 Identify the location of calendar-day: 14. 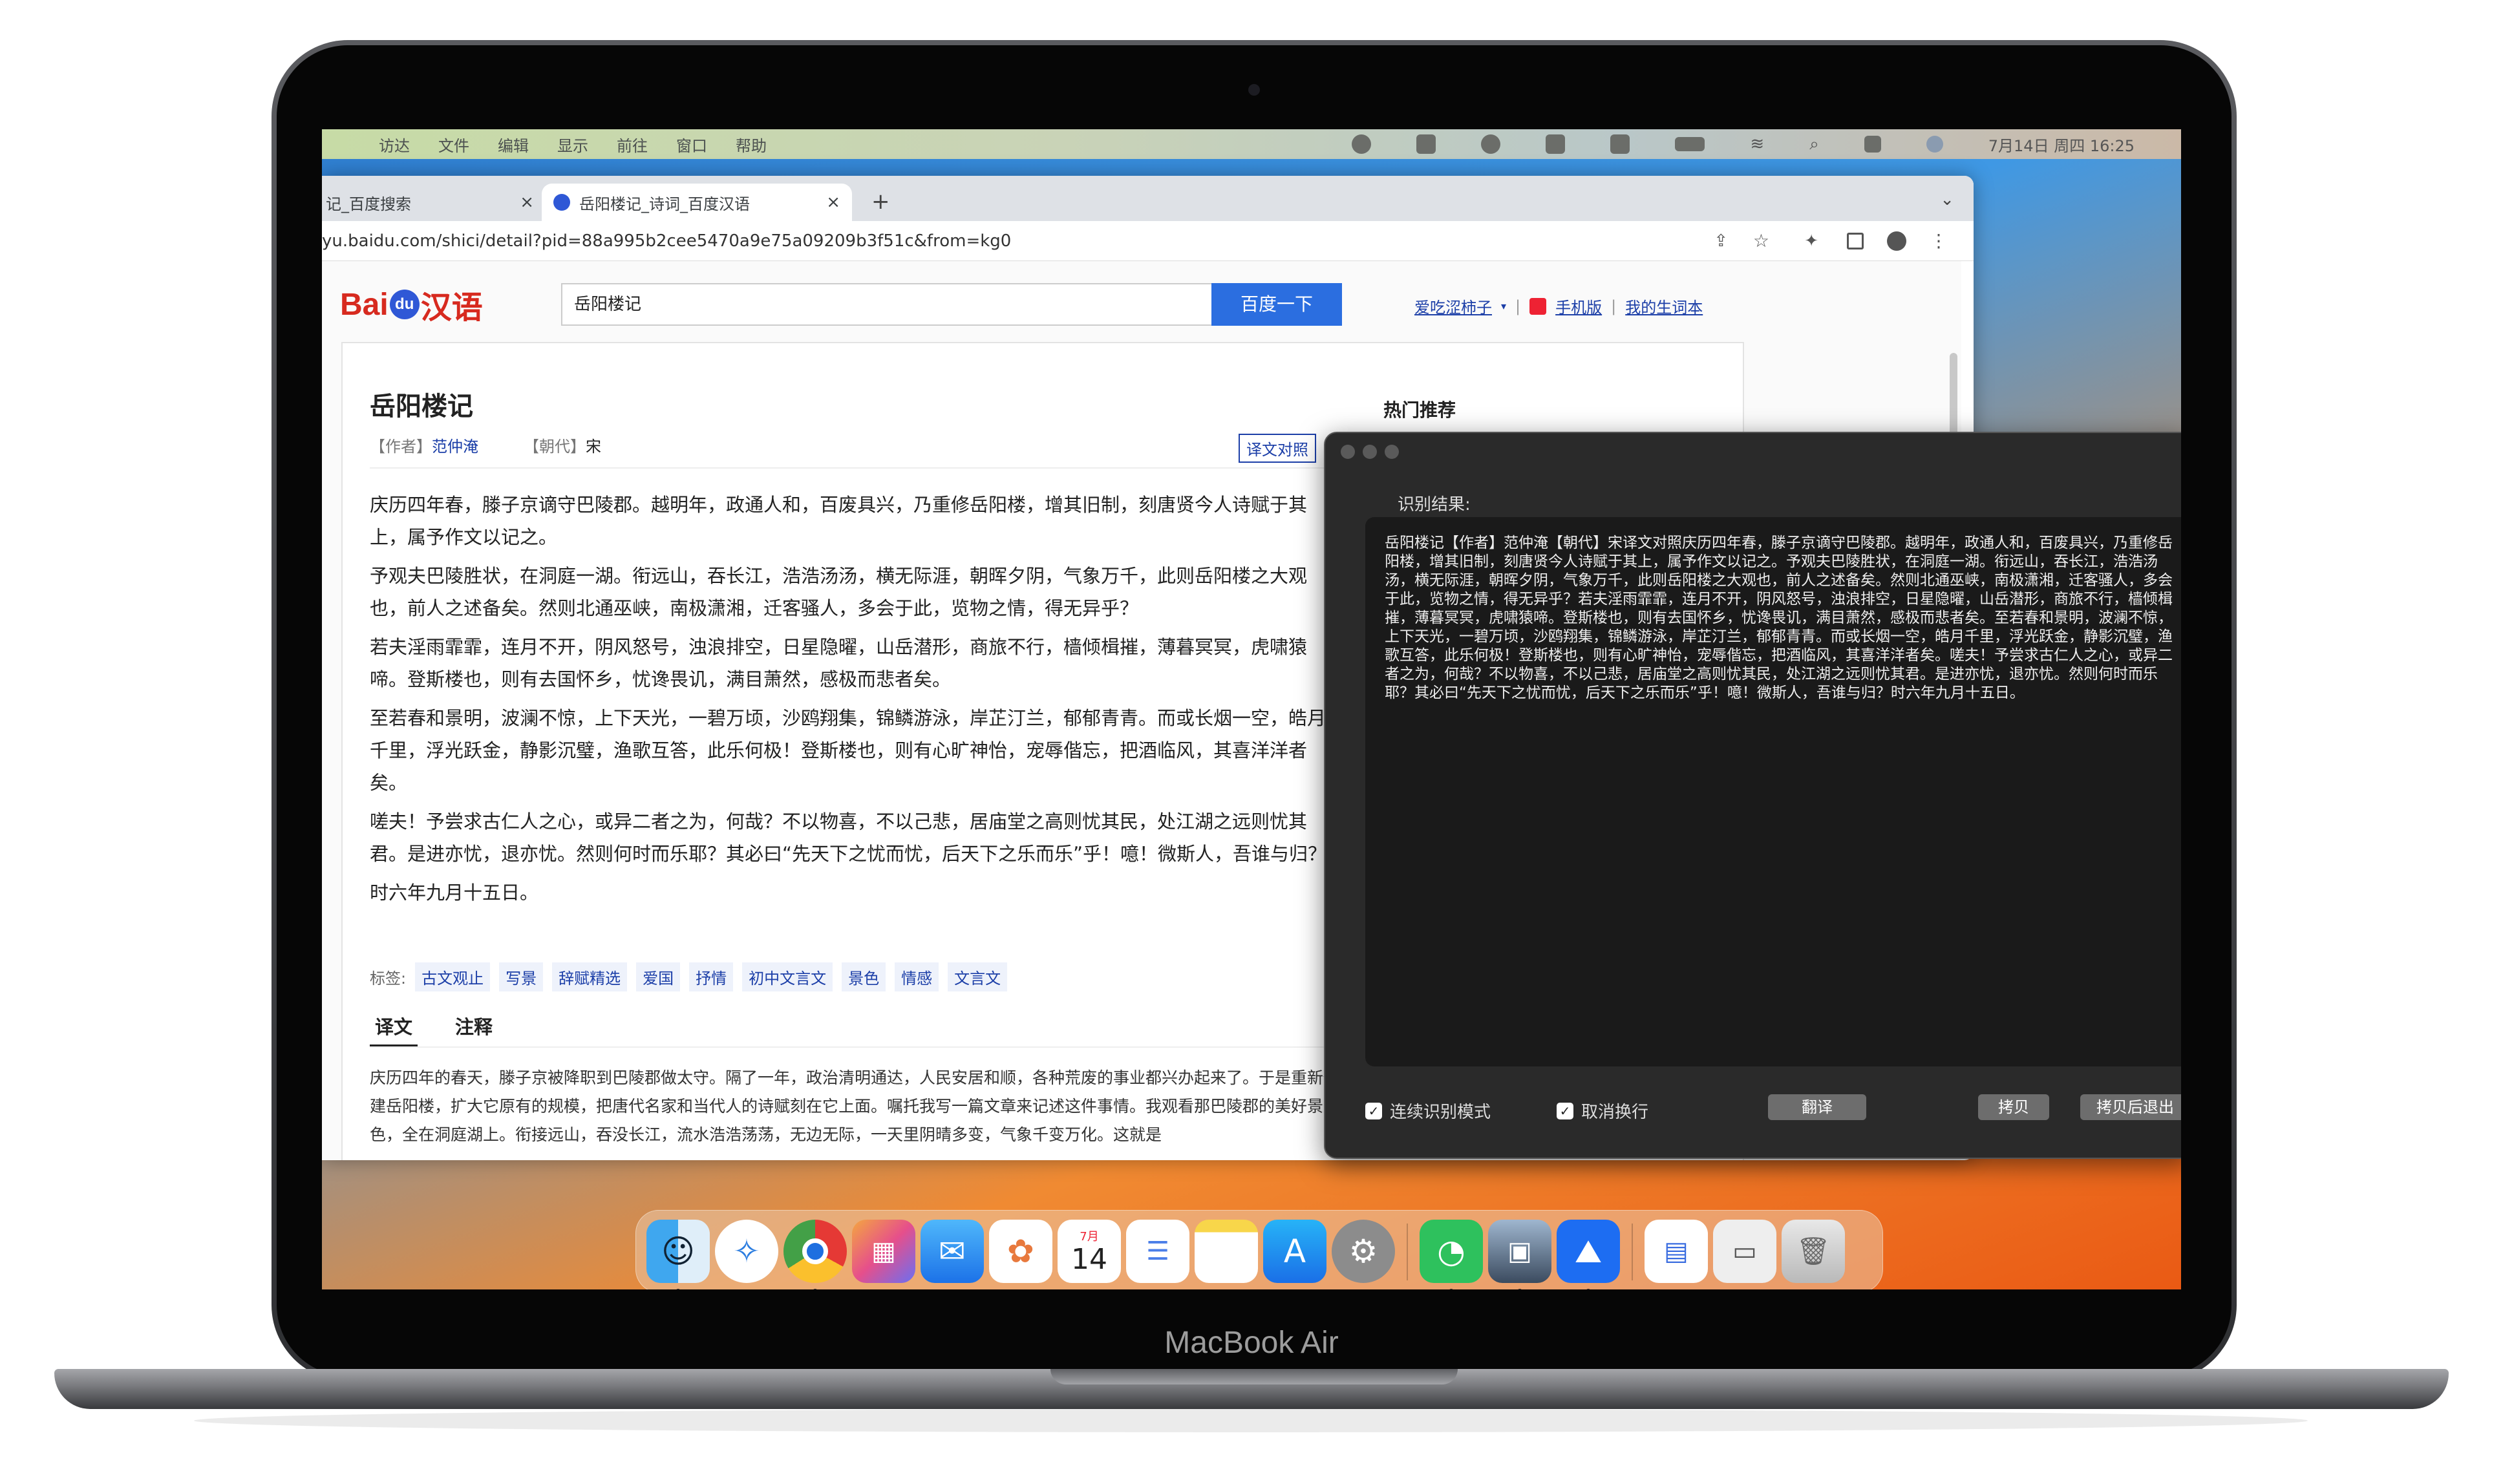
(1089, 1259).